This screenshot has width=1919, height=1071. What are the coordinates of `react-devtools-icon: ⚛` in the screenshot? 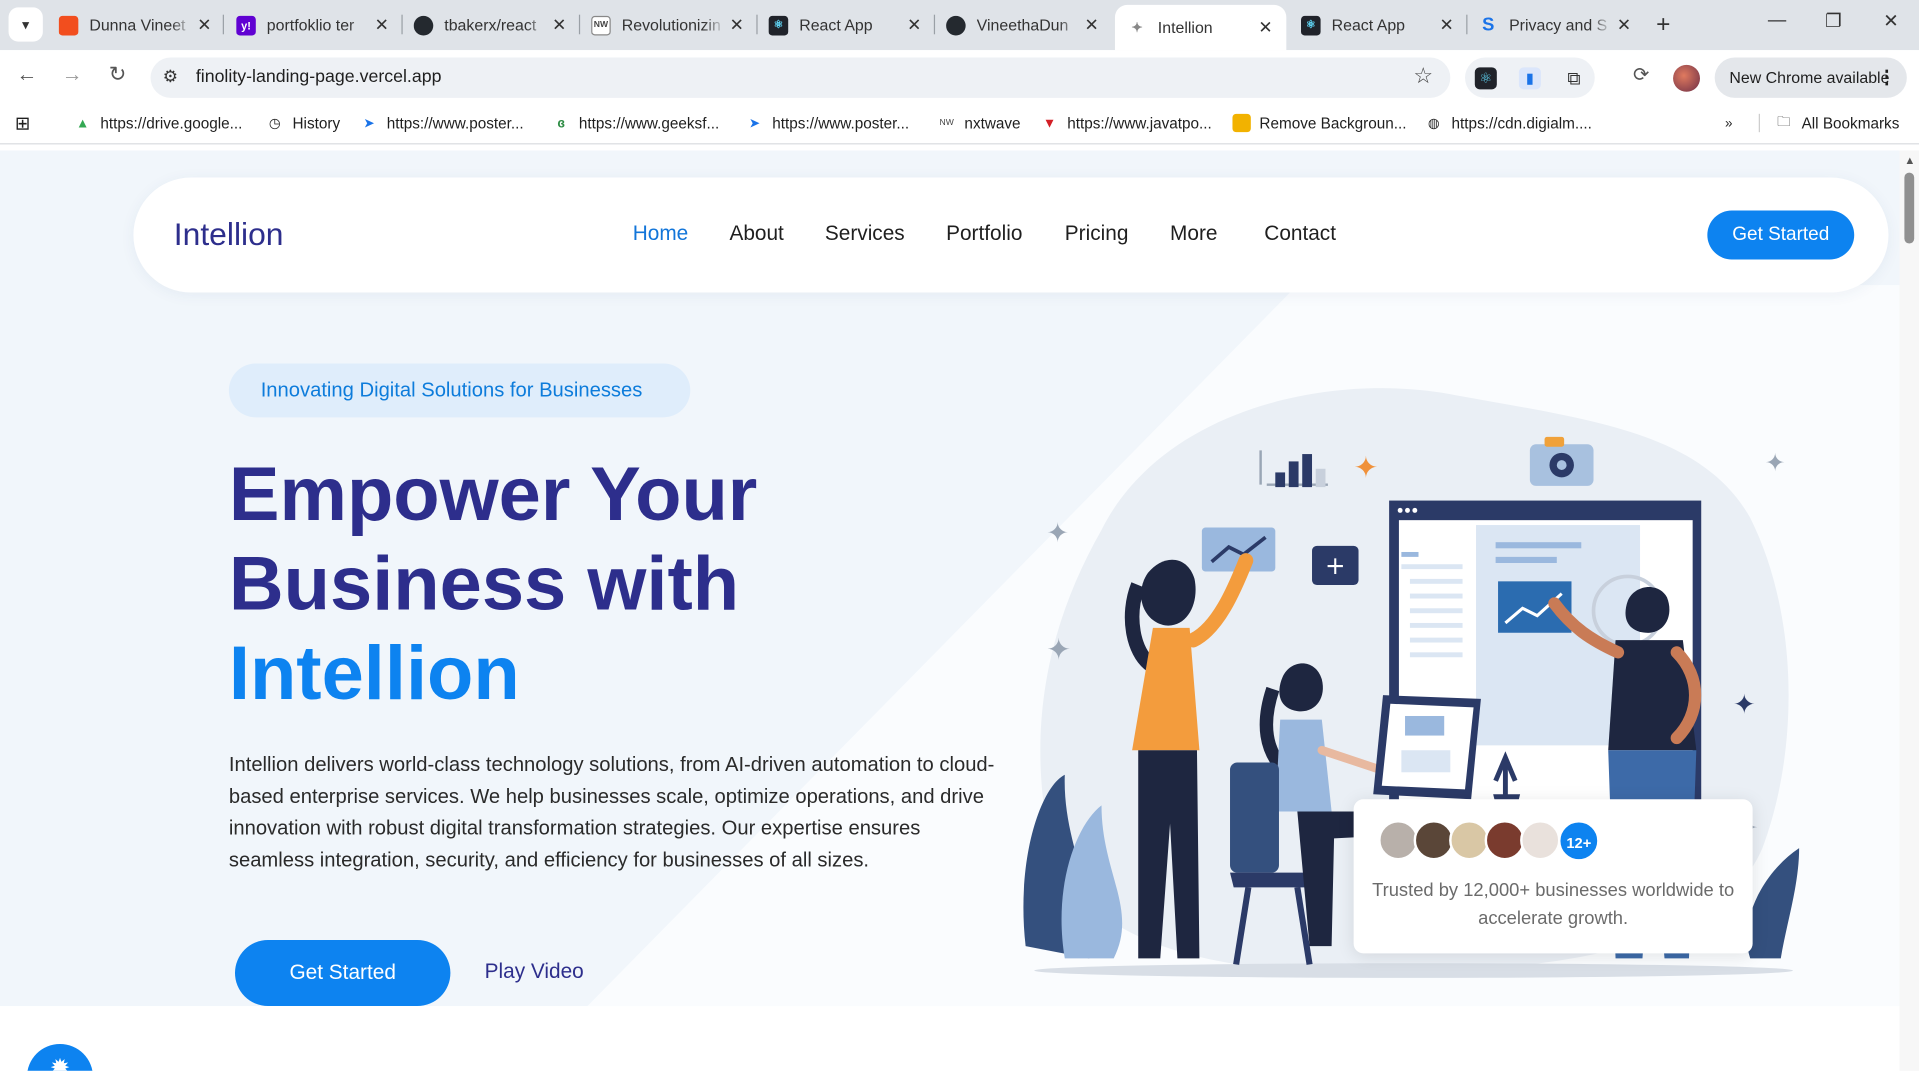 It's located at (1485, 78).